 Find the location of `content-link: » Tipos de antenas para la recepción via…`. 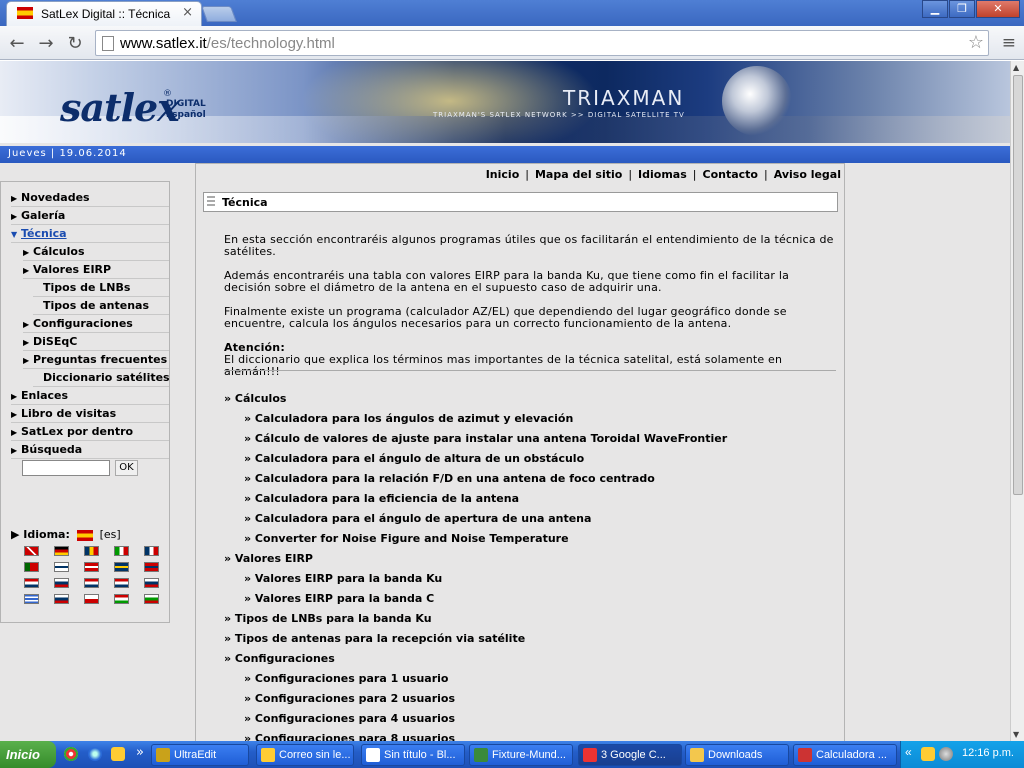

content-link: » Tipos de antenas para la recepción via… is located at coordinates (374, 638).